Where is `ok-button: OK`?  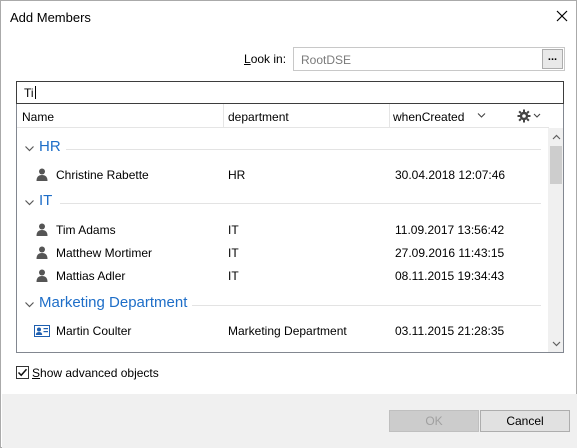 ok-button: OK is located at coordinates (434, 421).